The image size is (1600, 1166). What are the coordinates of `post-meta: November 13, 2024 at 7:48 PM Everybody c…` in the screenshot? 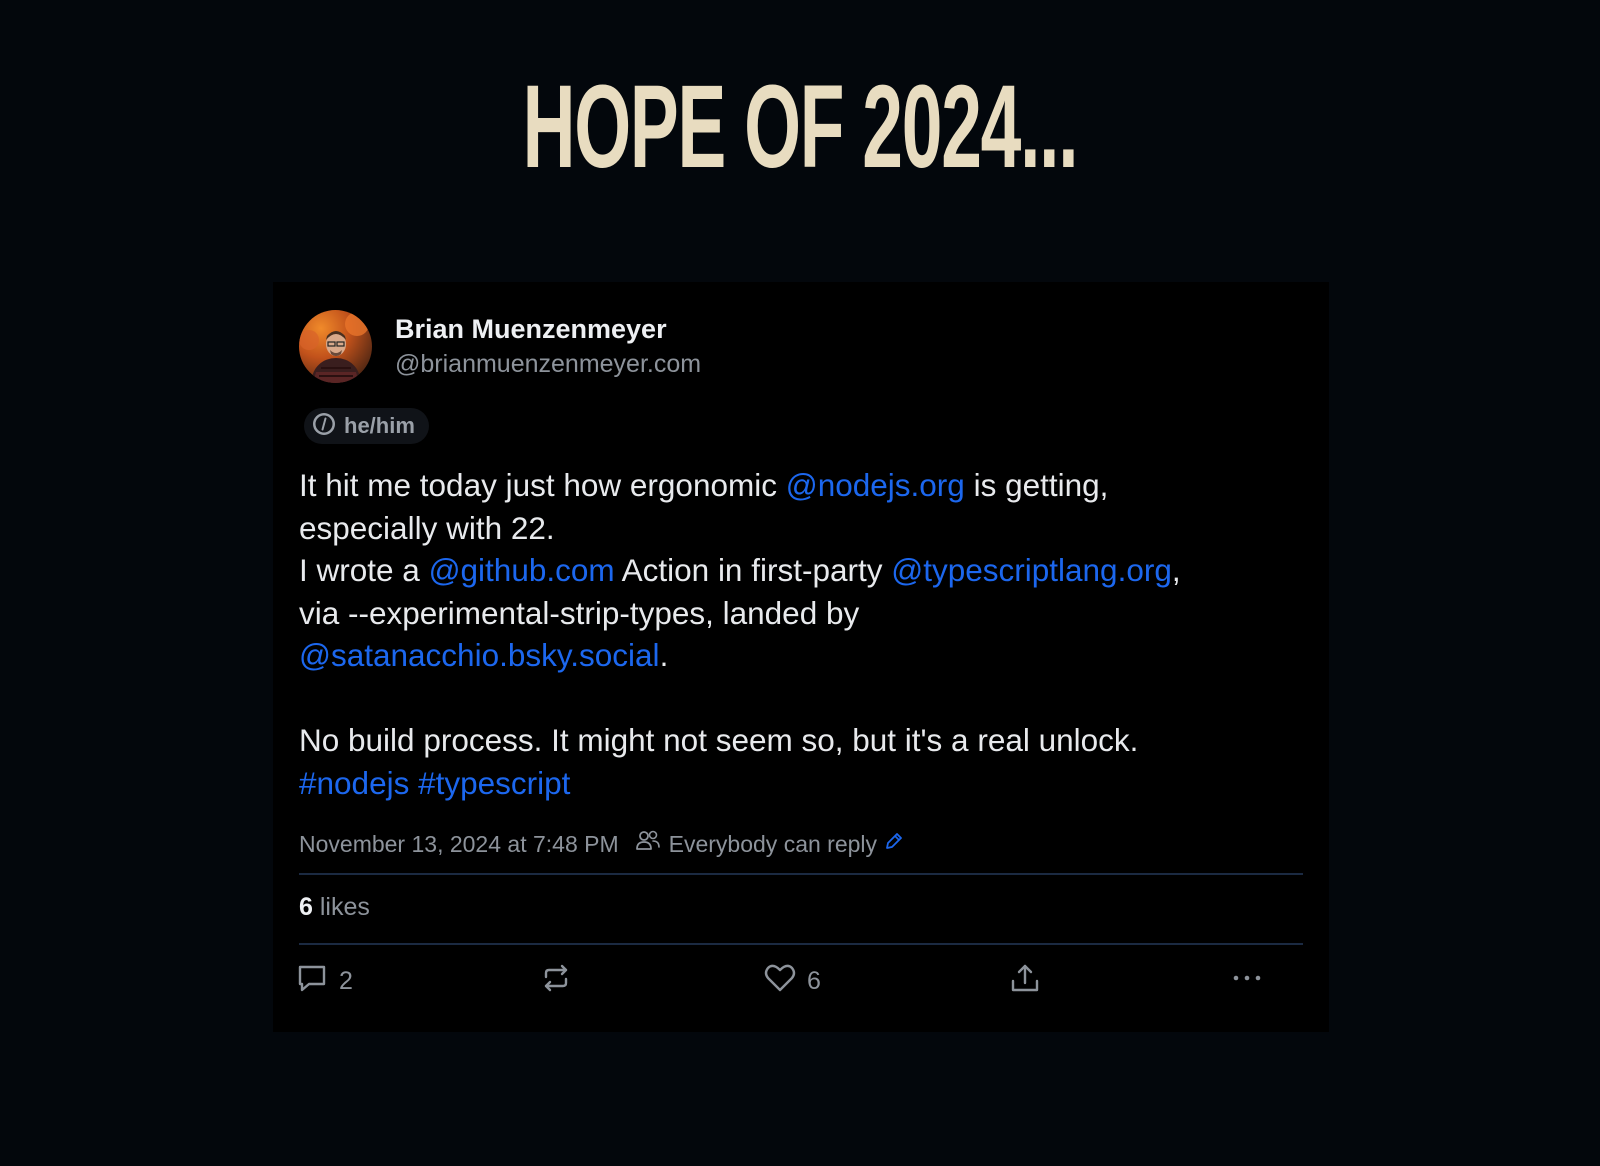 It's located at (602, 844).